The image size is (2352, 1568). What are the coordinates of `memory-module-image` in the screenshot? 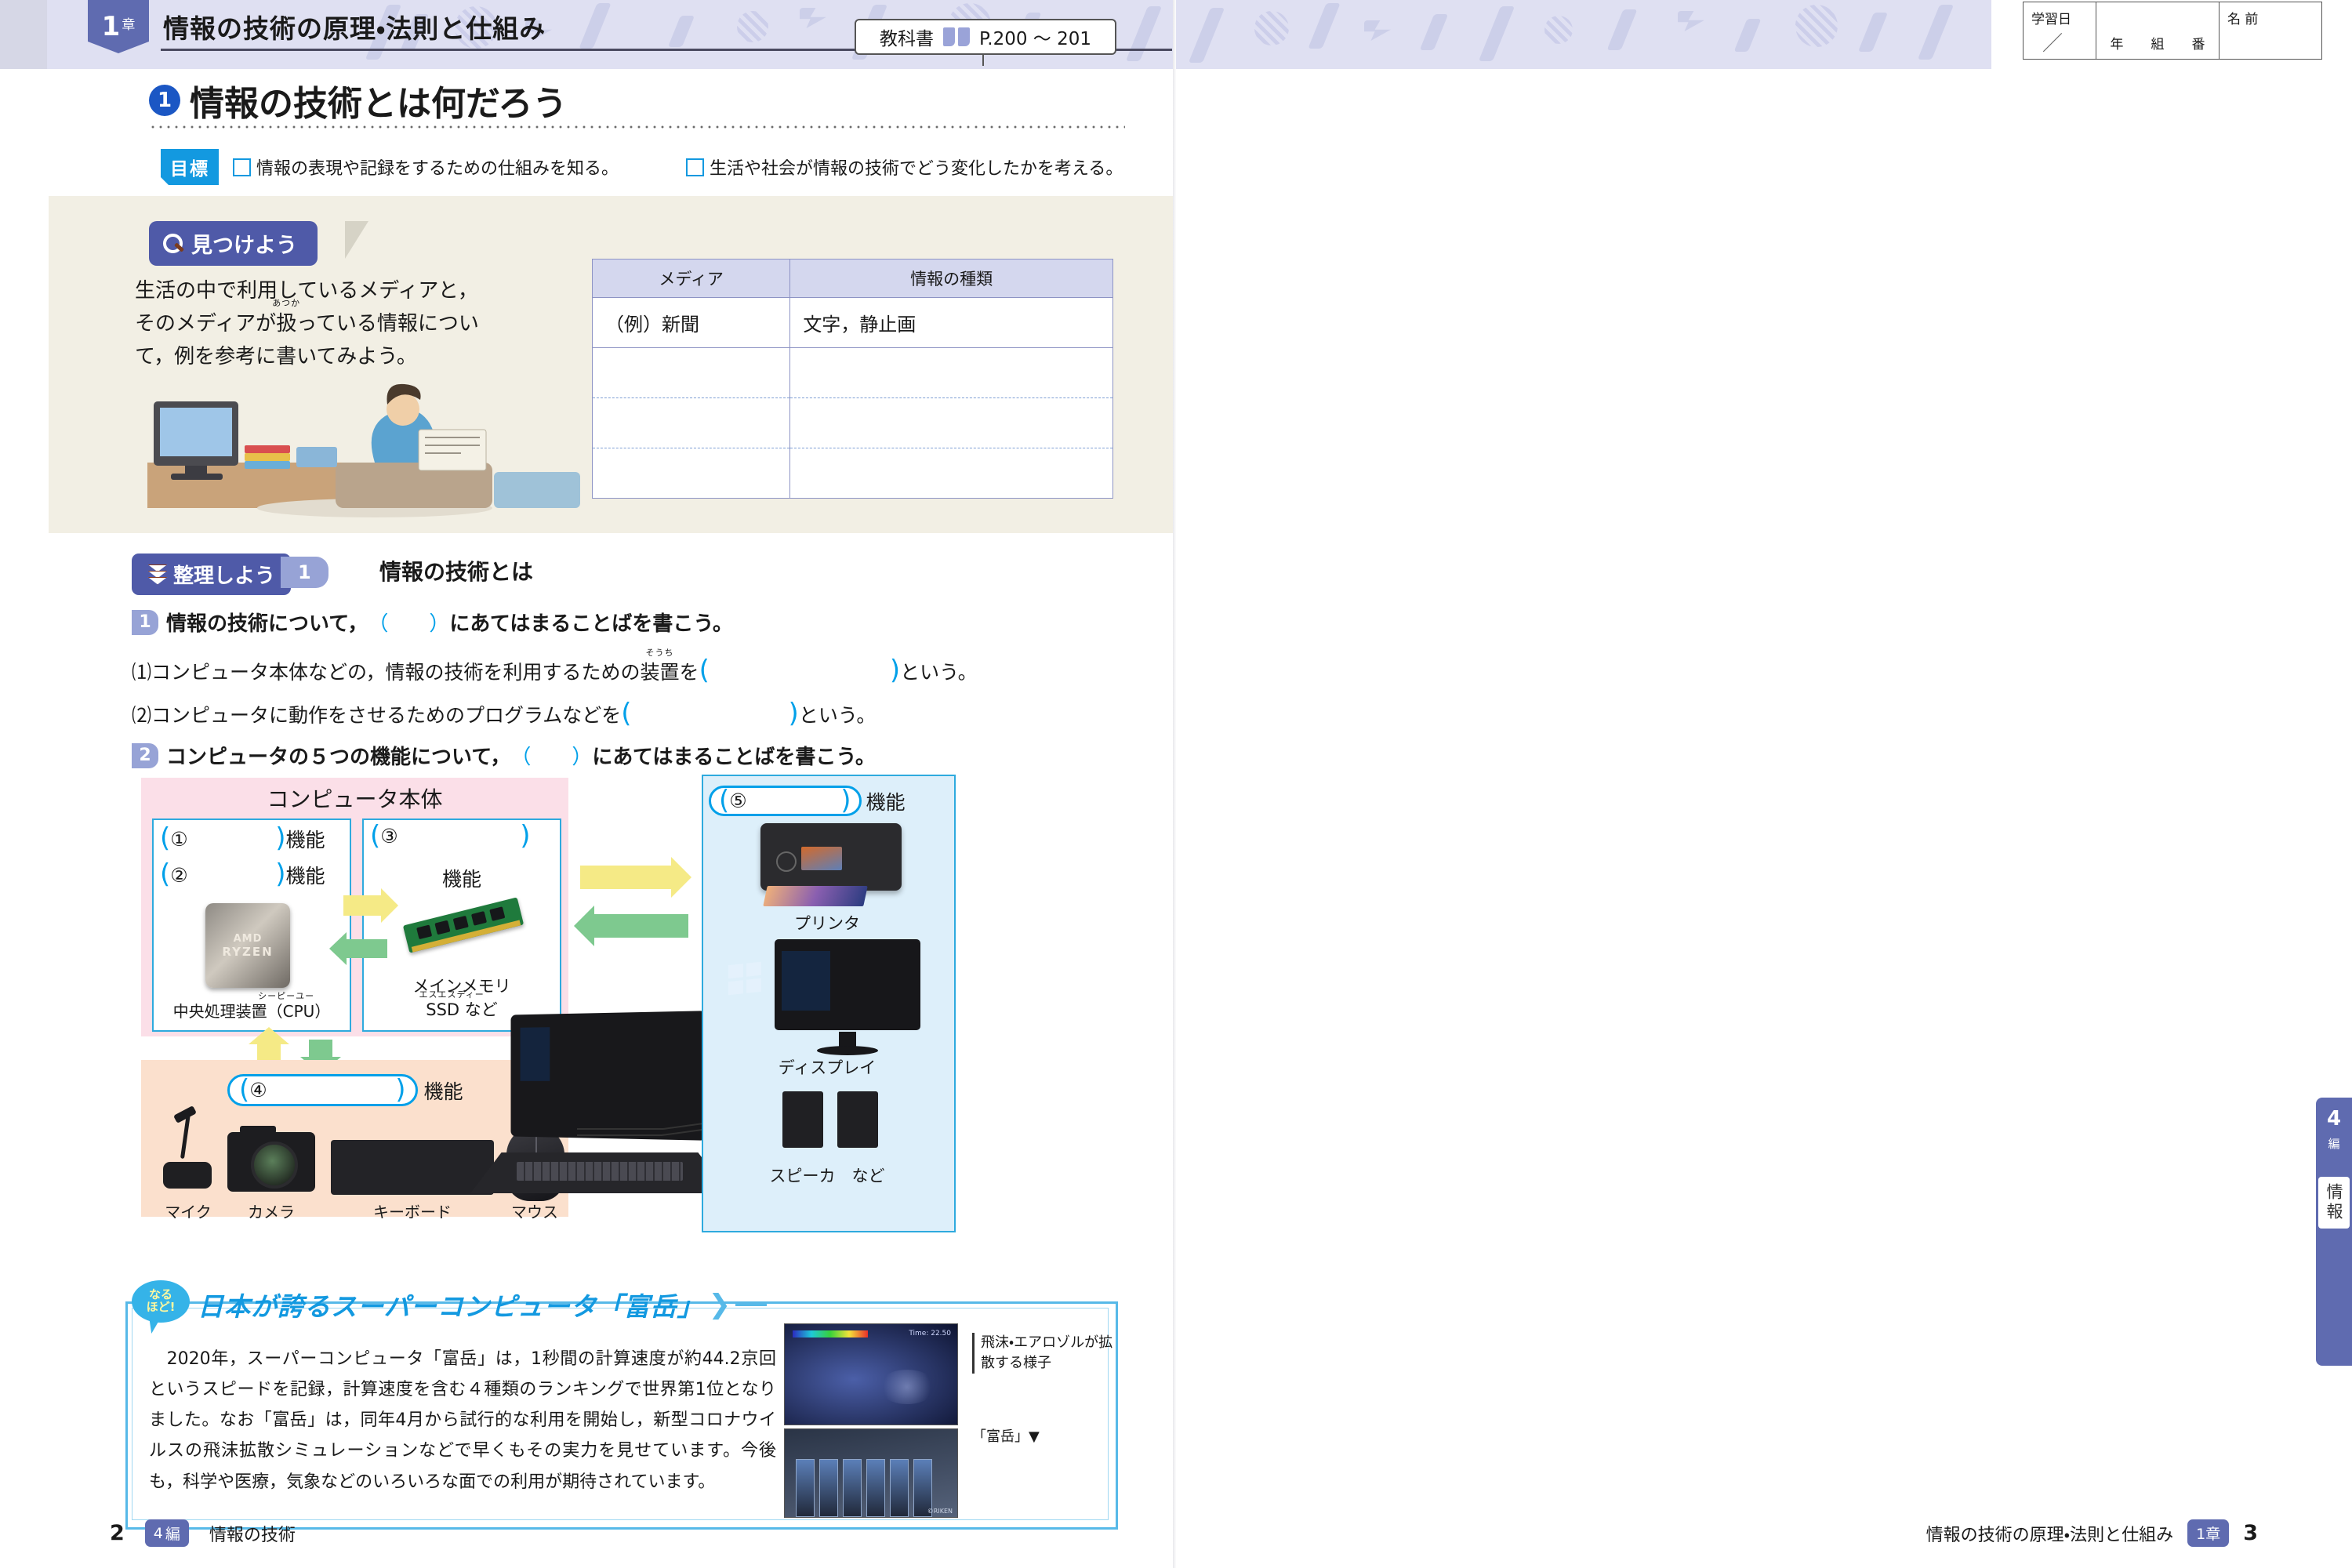 It's located at (463, 925).